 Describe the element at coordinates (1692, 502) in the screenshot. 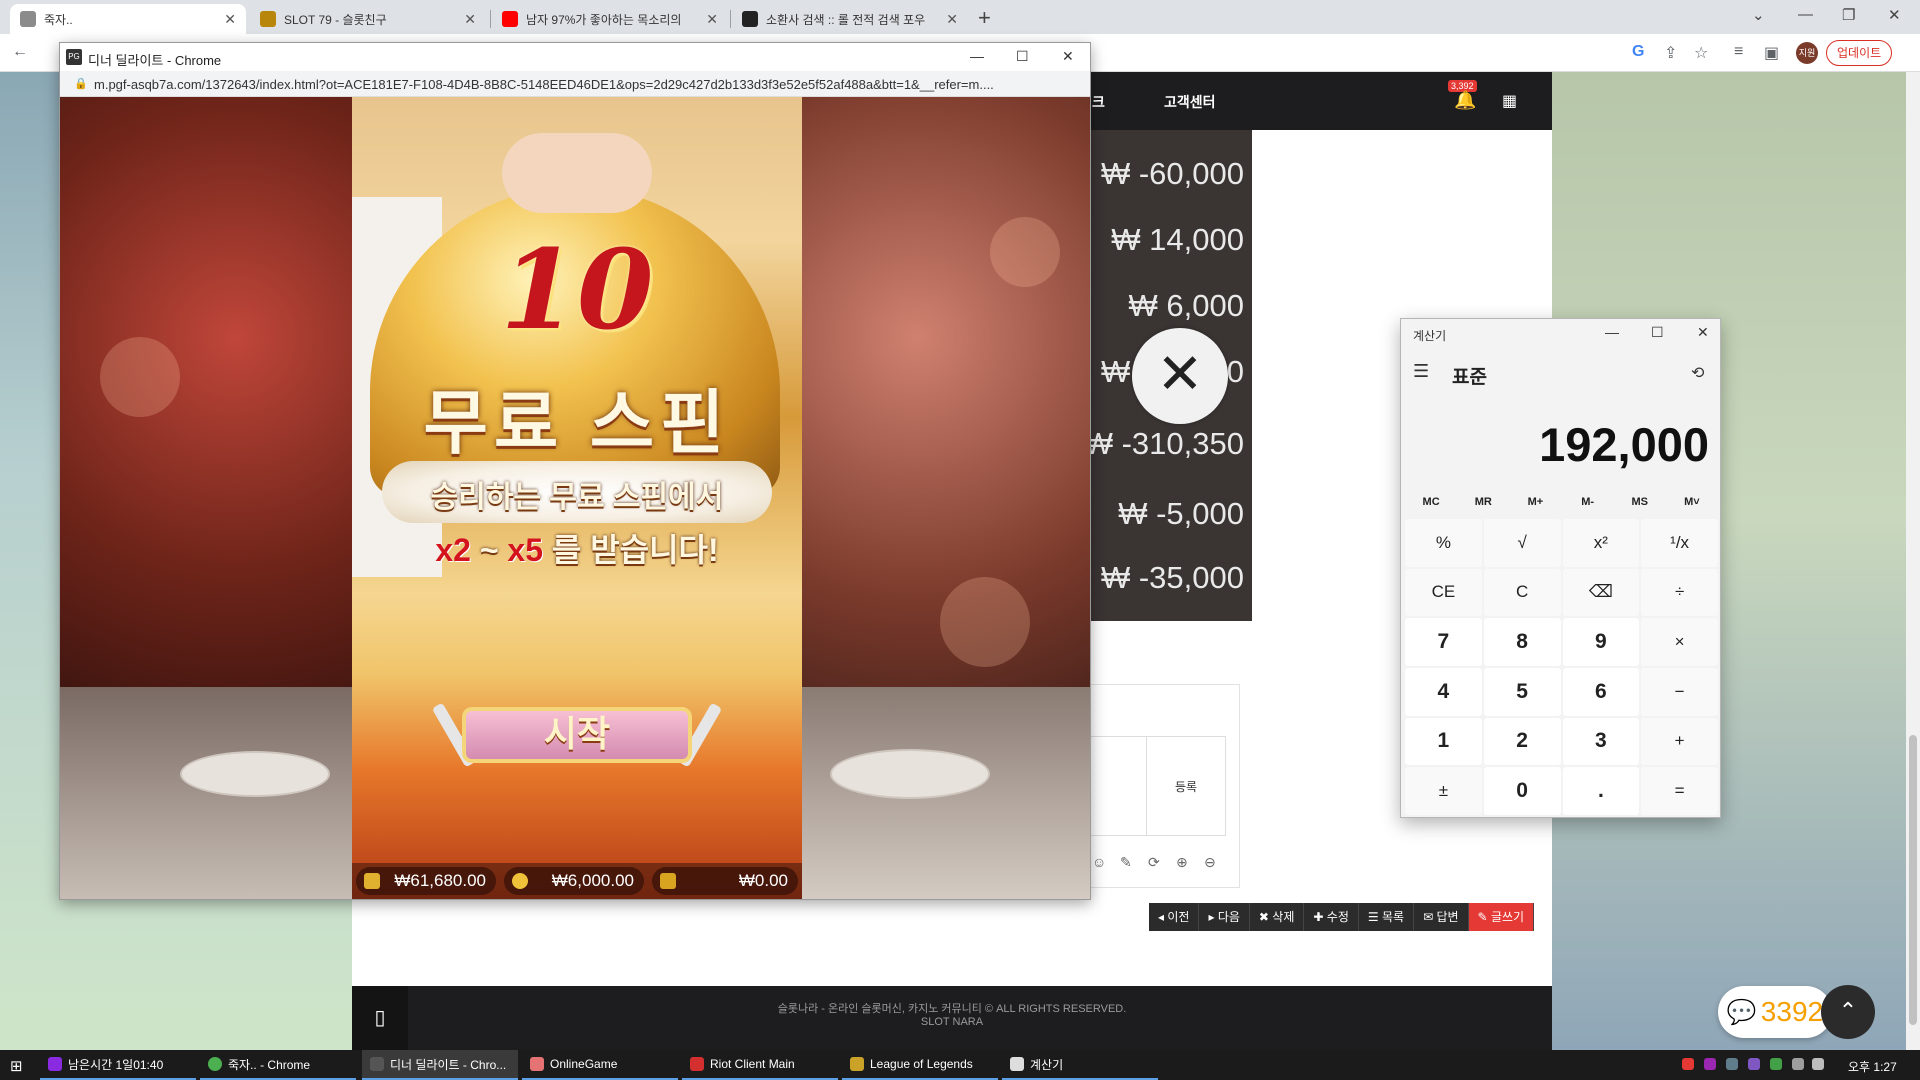

I see `memory-list-button: M˅` at that location.